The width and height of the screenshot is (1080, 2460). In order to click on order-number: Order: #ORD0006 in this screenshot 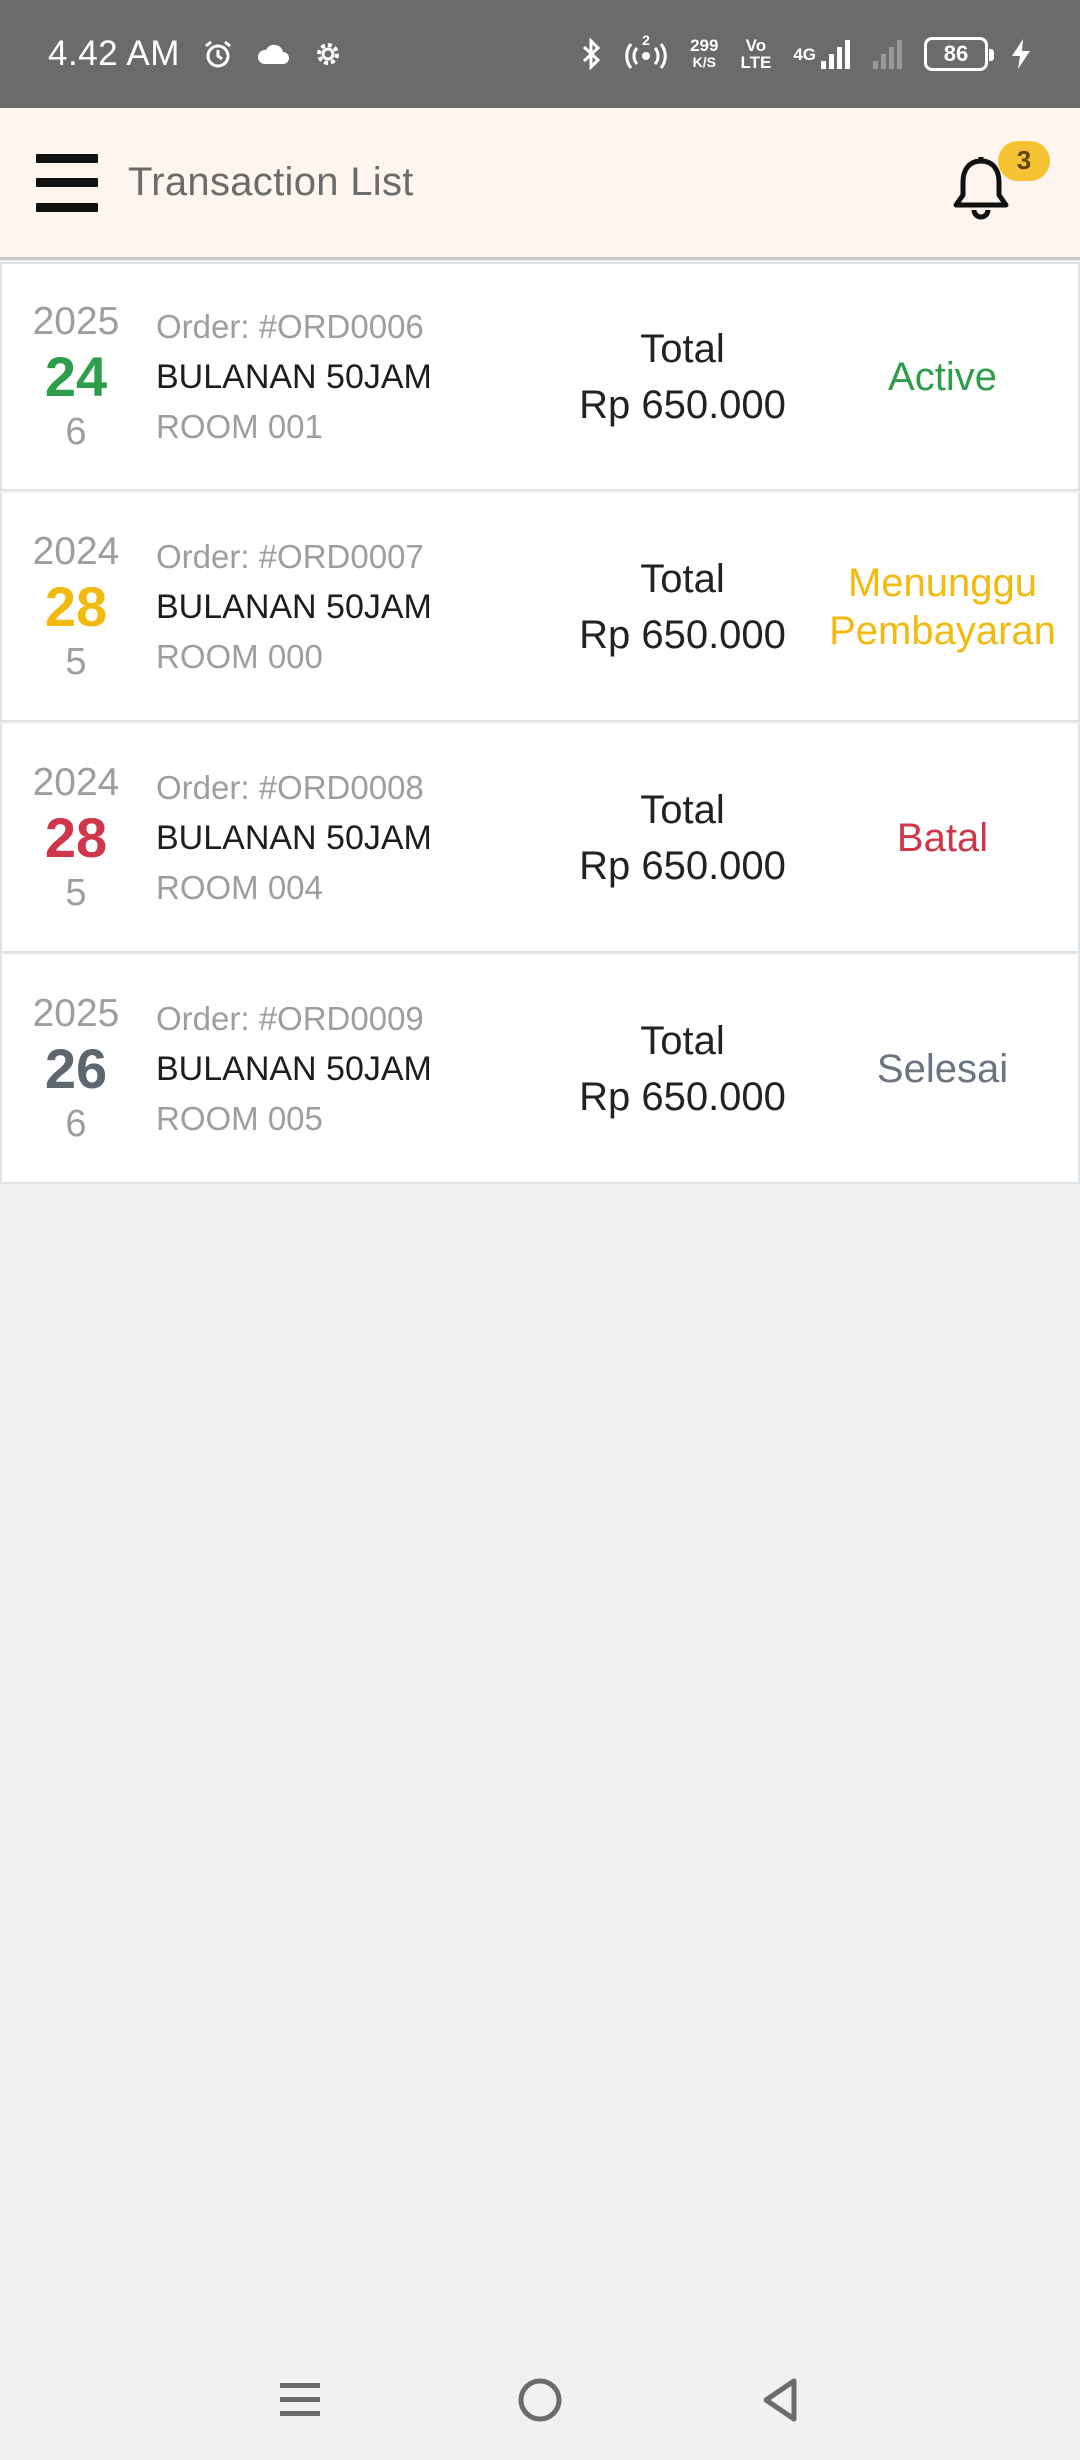, I will do `click(290, 326)`.